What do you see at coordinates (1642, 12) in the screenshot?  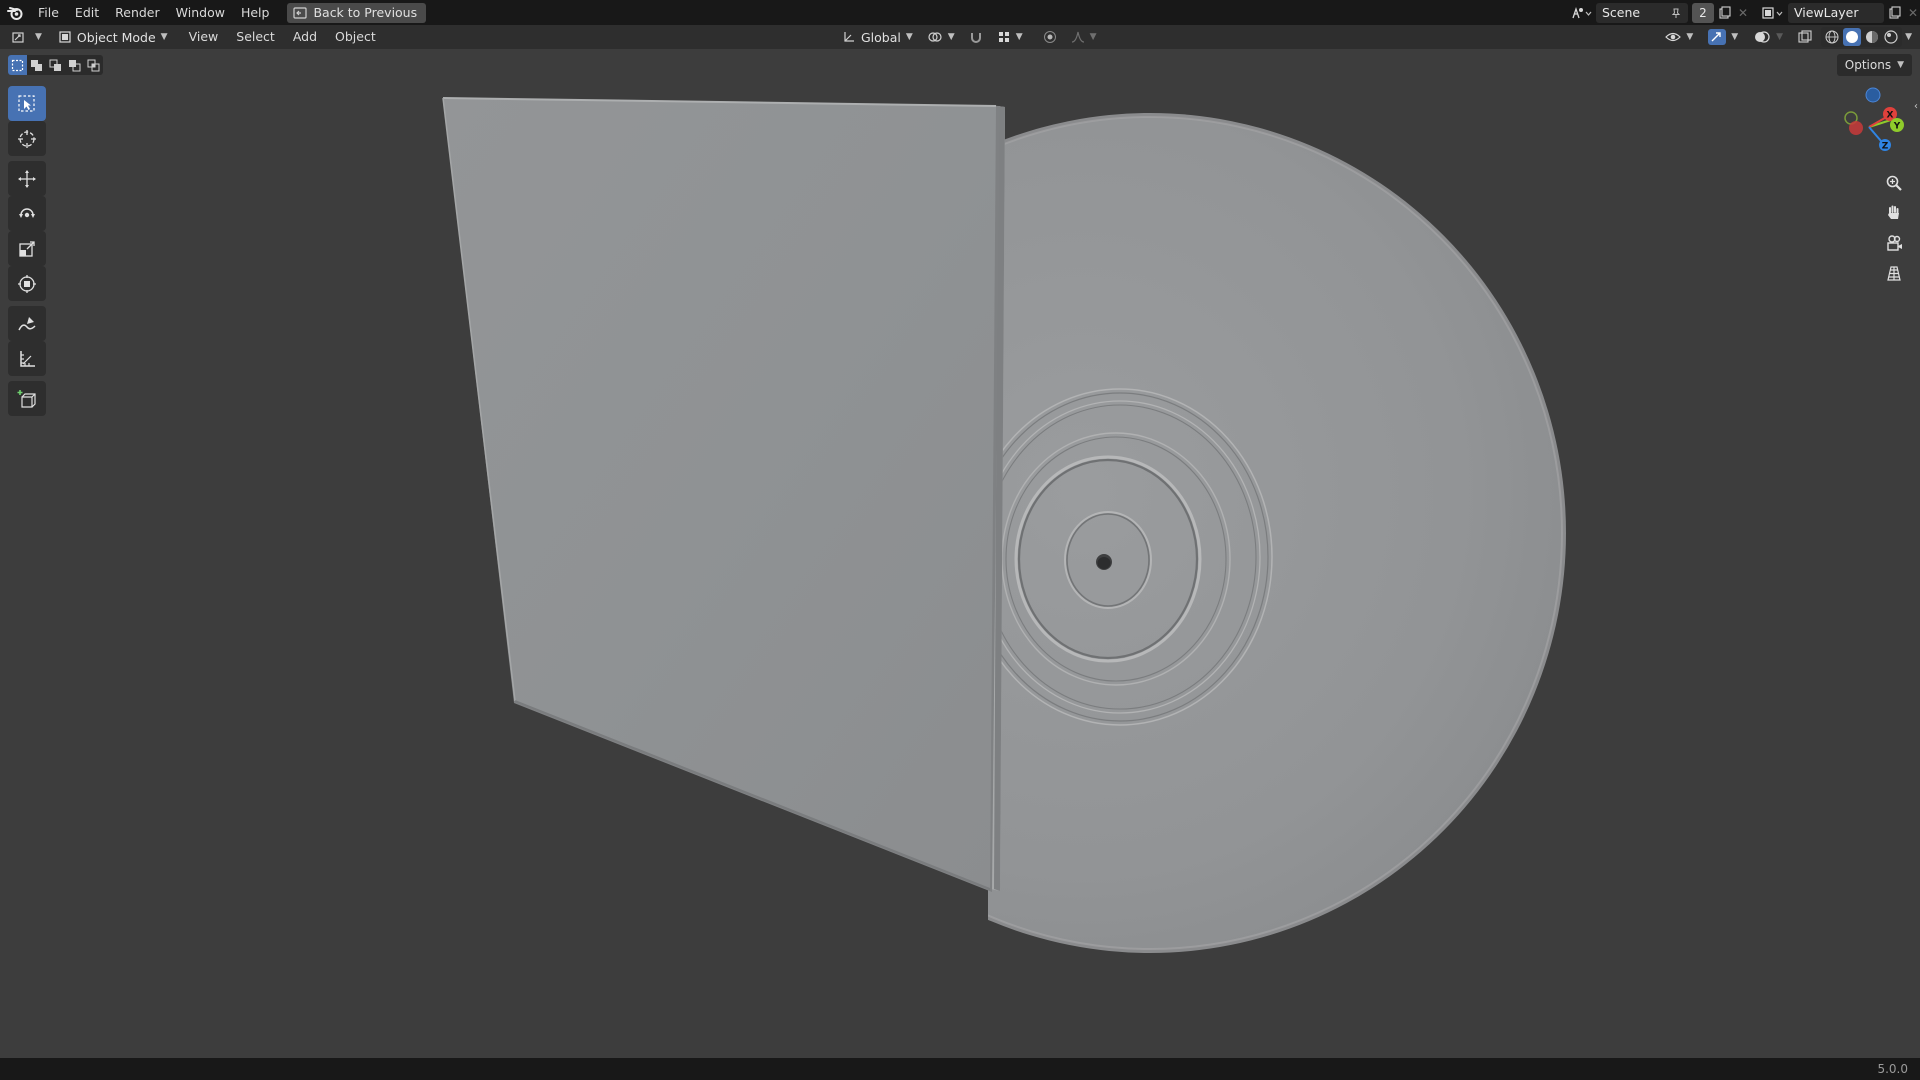 I see `scene-name-field: Scene` at bounding box center [1642, 12].